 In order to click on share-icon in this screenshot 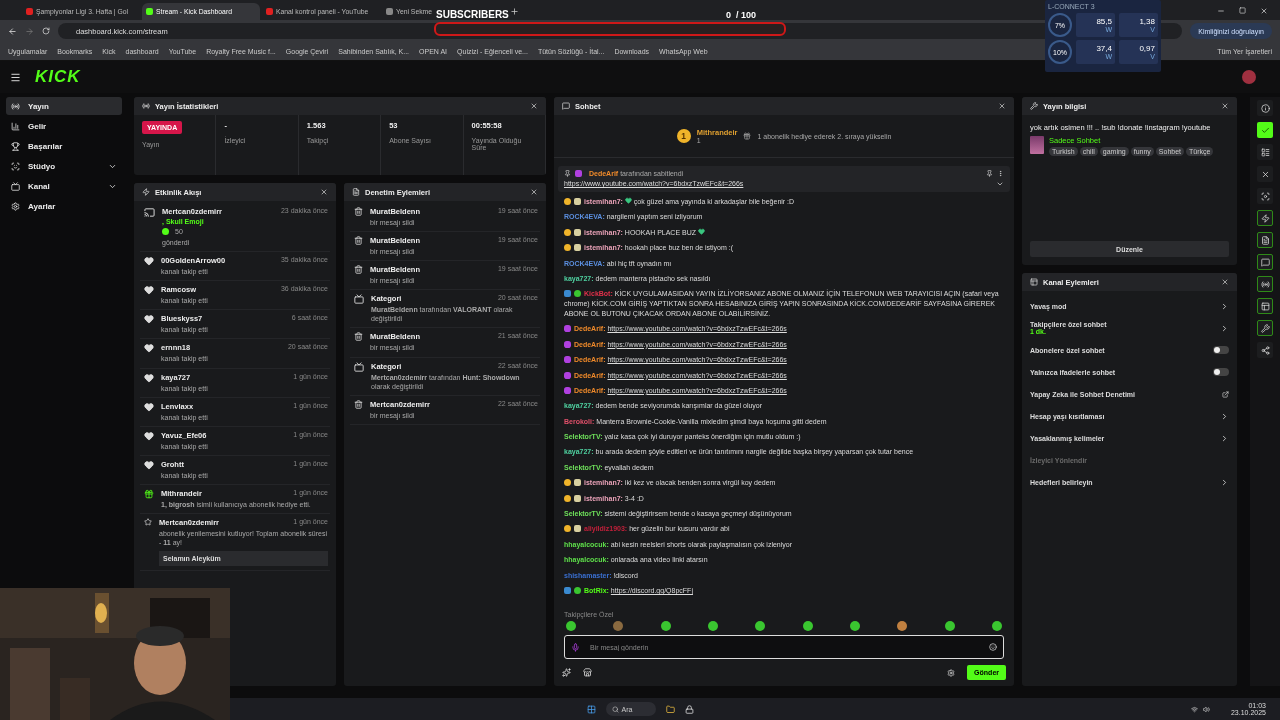, I will do `click(1265, 350)`.